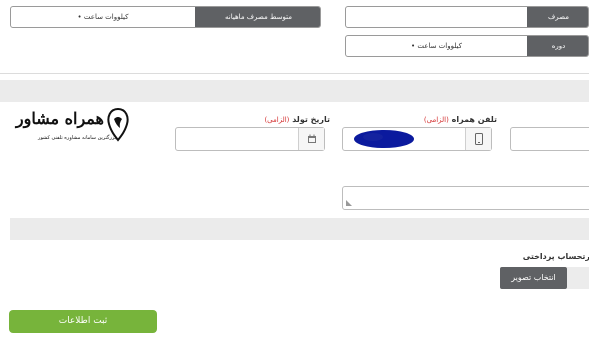  I want to click on unit-kwh-period: • کیلووات ساعت, so click(436, 46).